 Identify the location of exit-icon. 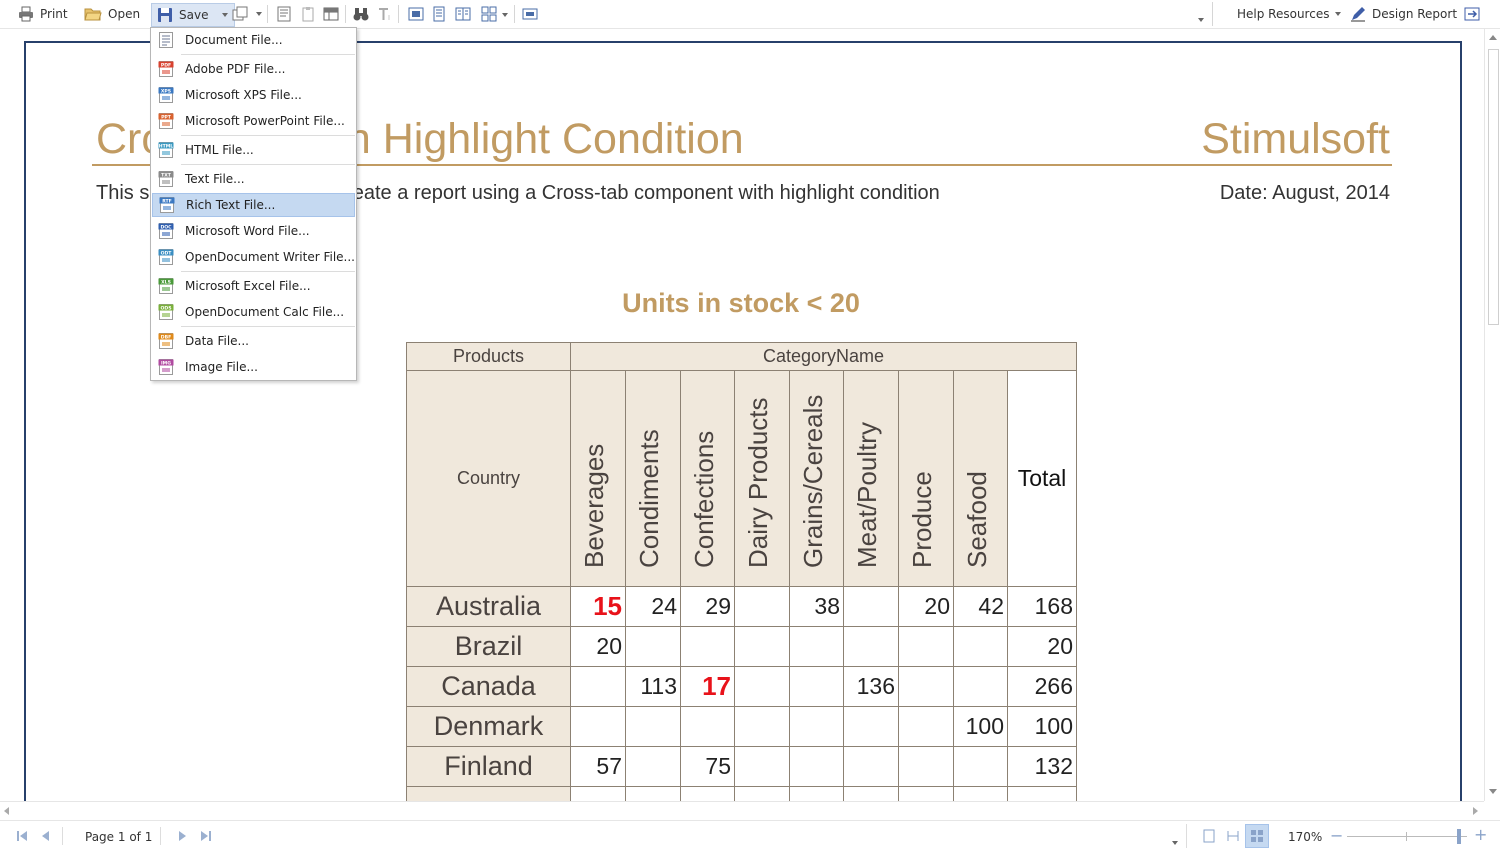
(1472, 14).